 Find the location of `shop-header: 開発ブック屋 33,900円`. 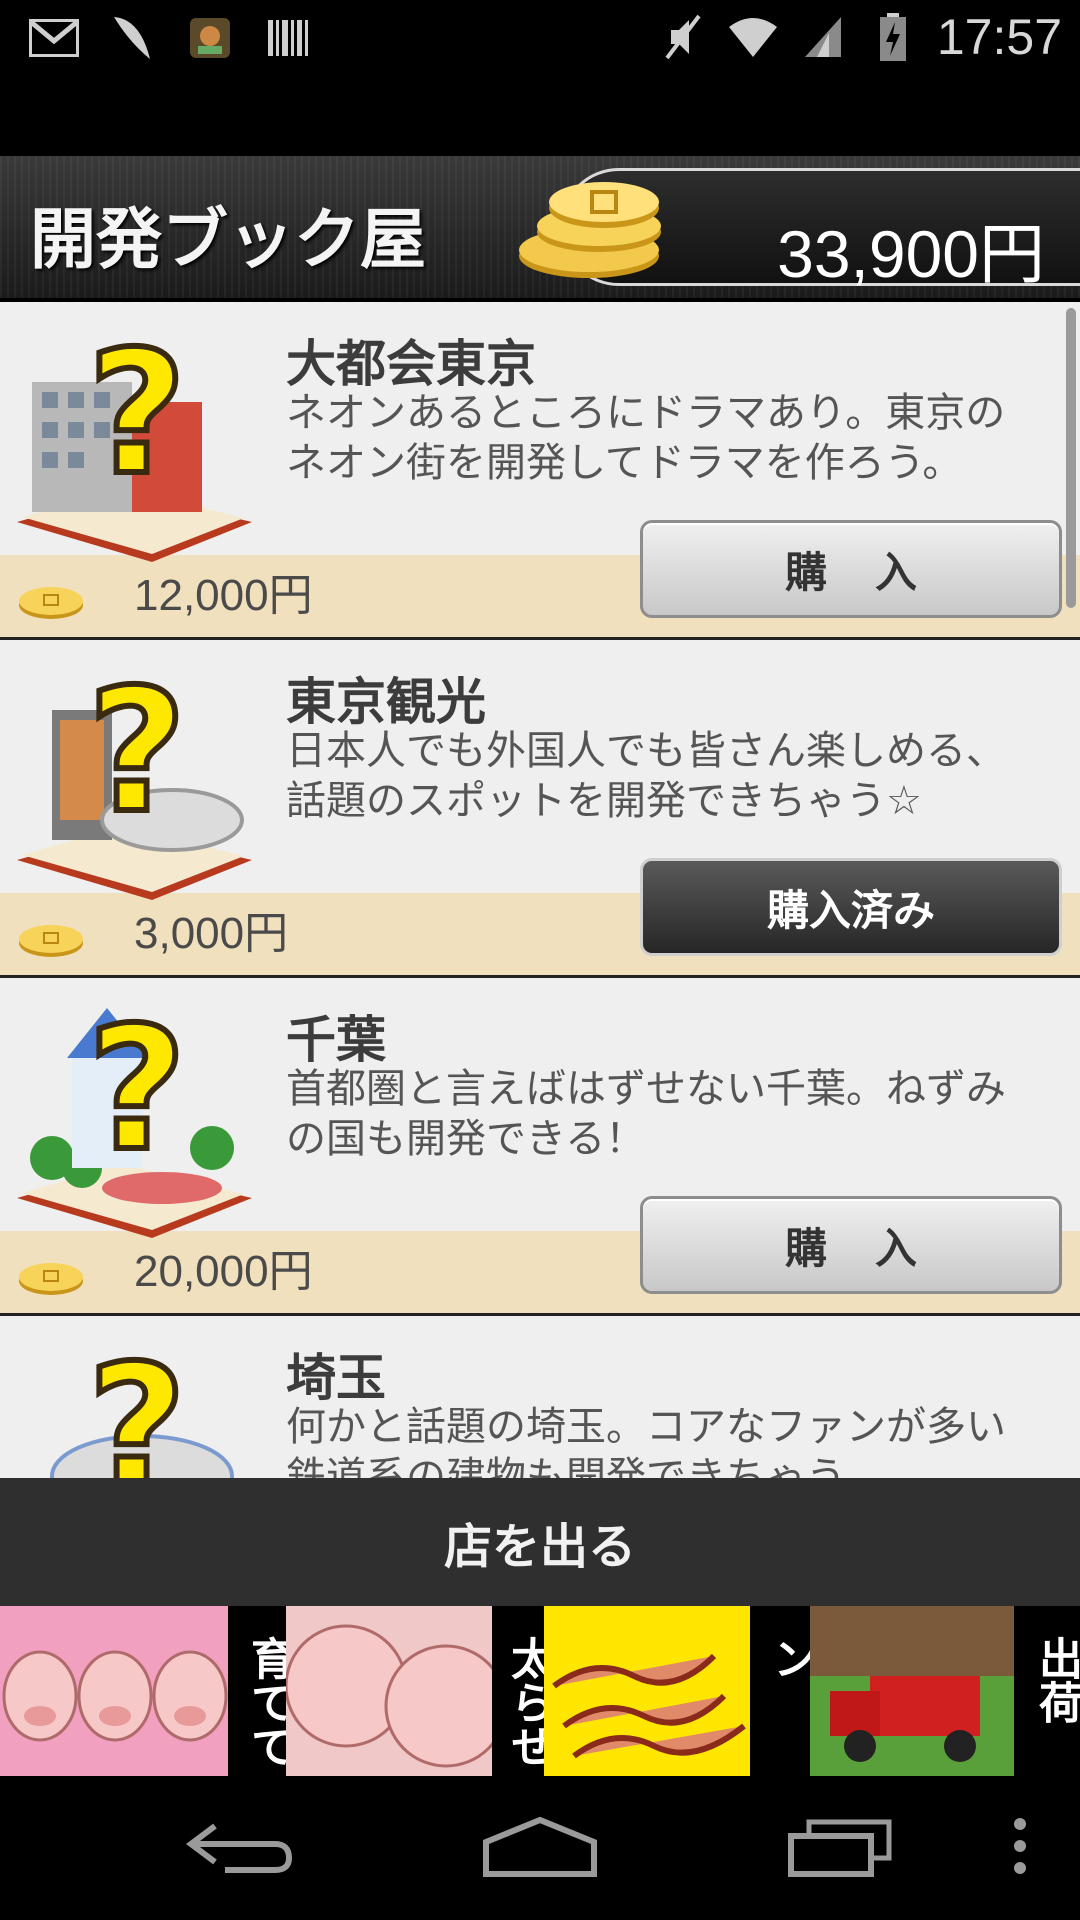

shop-header: 開発ブック屋 33,900円 is located at coordinates (540, 227).